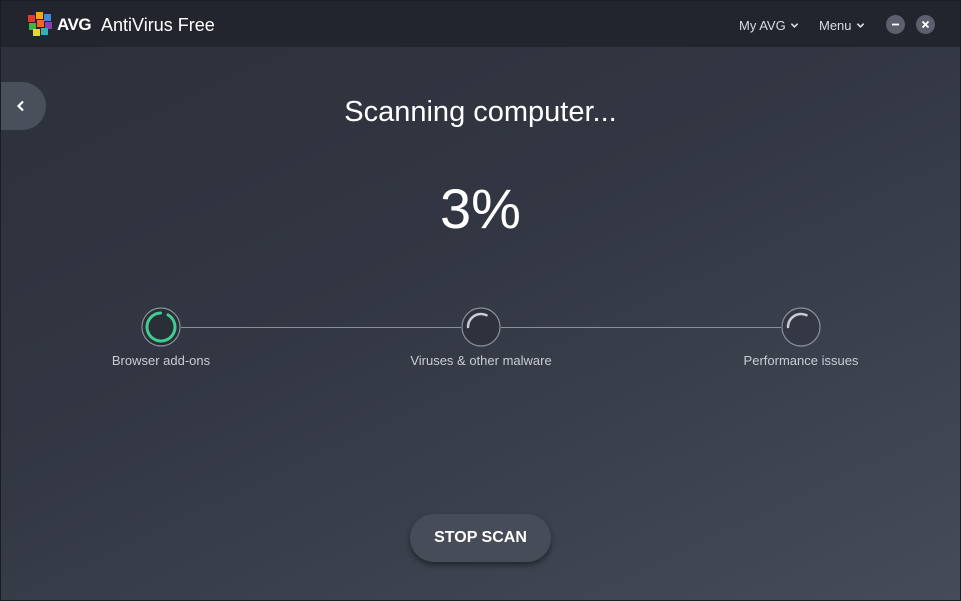 This screenshot has height=601, width=961. Describe the element at coordinates (801, 360) in the screenshot. I see `step-label-performance: Performance issues` at that location.